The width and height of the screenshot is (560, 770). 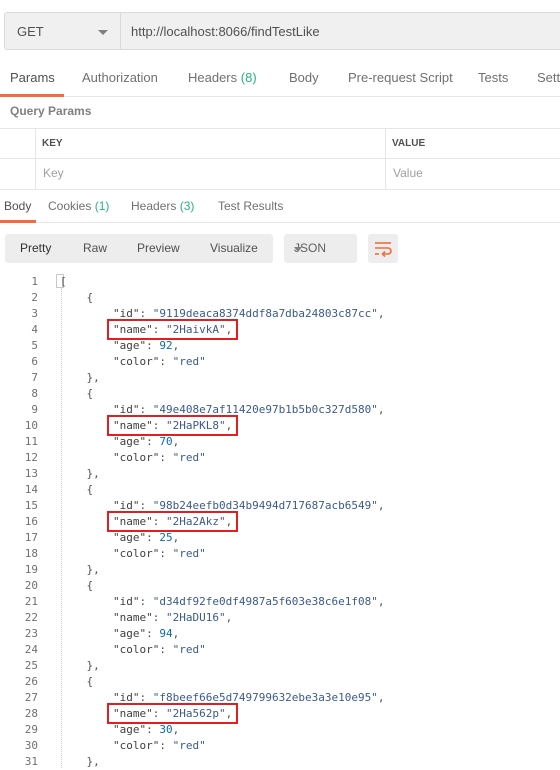 I want to click on visualize-button: Visualize, so click(x=234, y=248).